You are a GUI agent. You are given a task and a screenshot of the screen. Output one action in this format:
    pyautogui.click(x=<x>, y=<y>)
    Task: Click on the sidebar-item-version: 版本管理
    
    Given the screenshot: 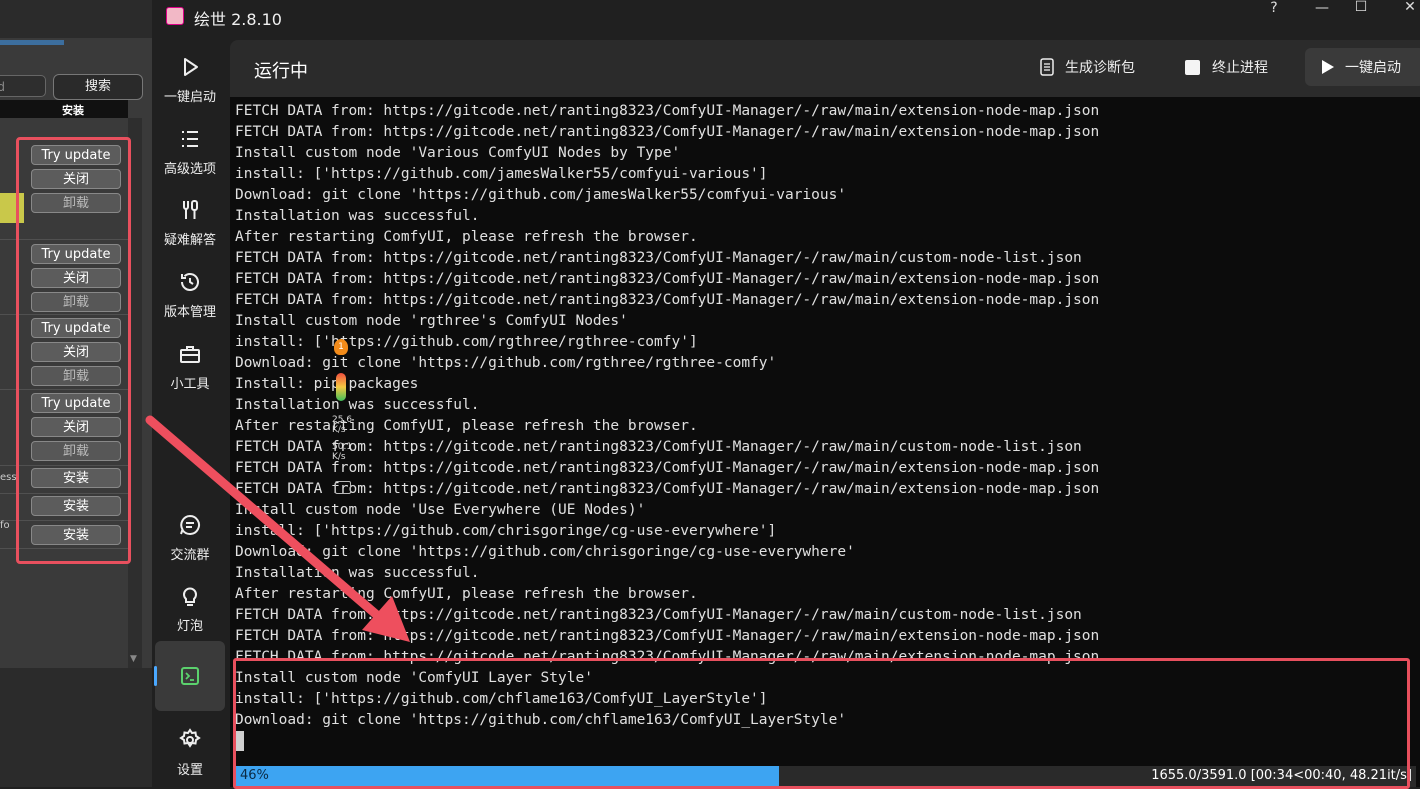 What is the action you would take?
    pyautogui.click(x=190, y=295)
    